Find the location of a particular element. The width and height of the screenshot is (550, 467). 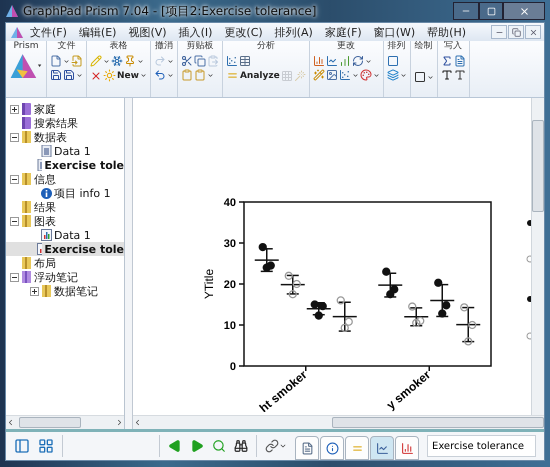

y-axis-title: YTitle is located at coordinates (209, 284).